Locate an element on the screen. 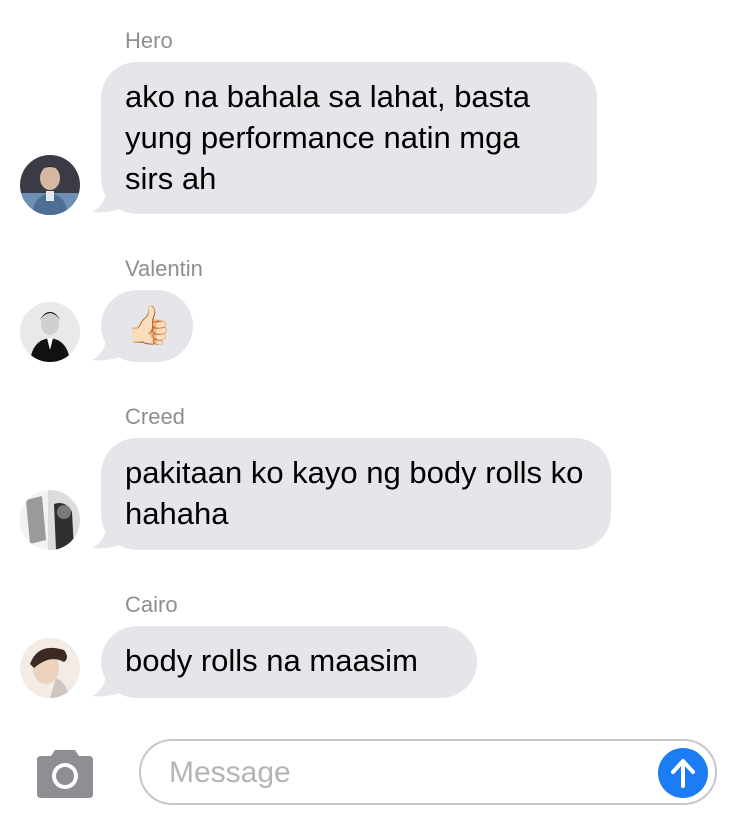  message-input: Message is located at coordinates (428, 772).